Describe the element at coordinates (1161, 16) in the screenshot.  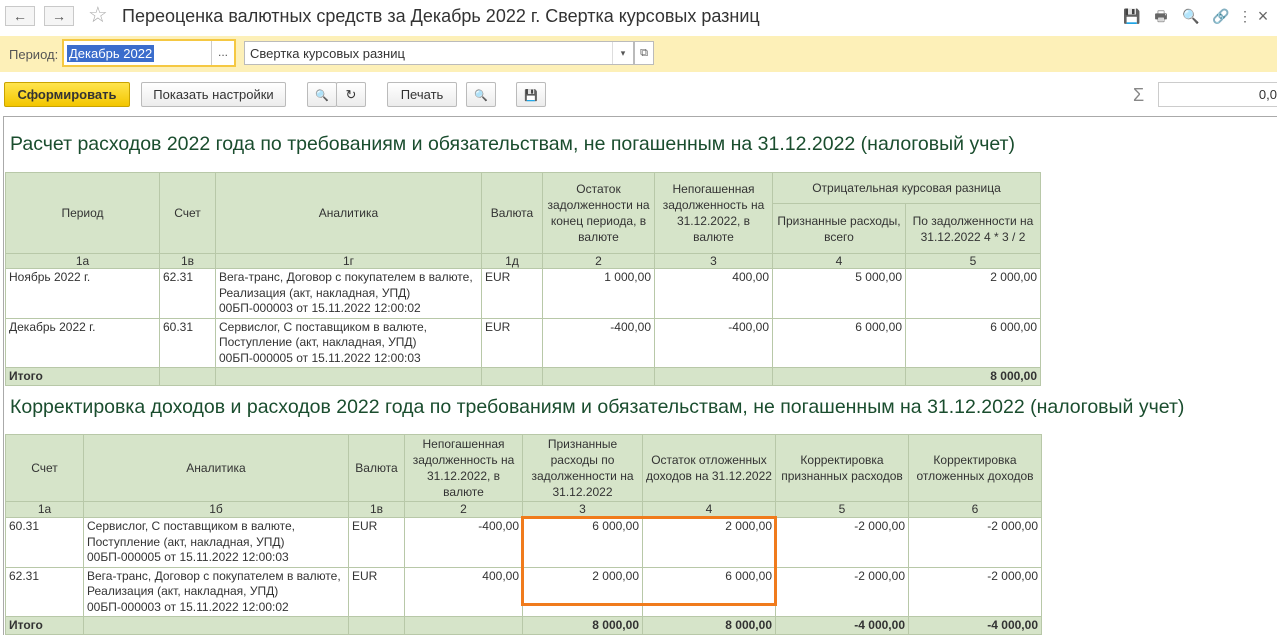
I see `print-icon: 🖶` at that location.